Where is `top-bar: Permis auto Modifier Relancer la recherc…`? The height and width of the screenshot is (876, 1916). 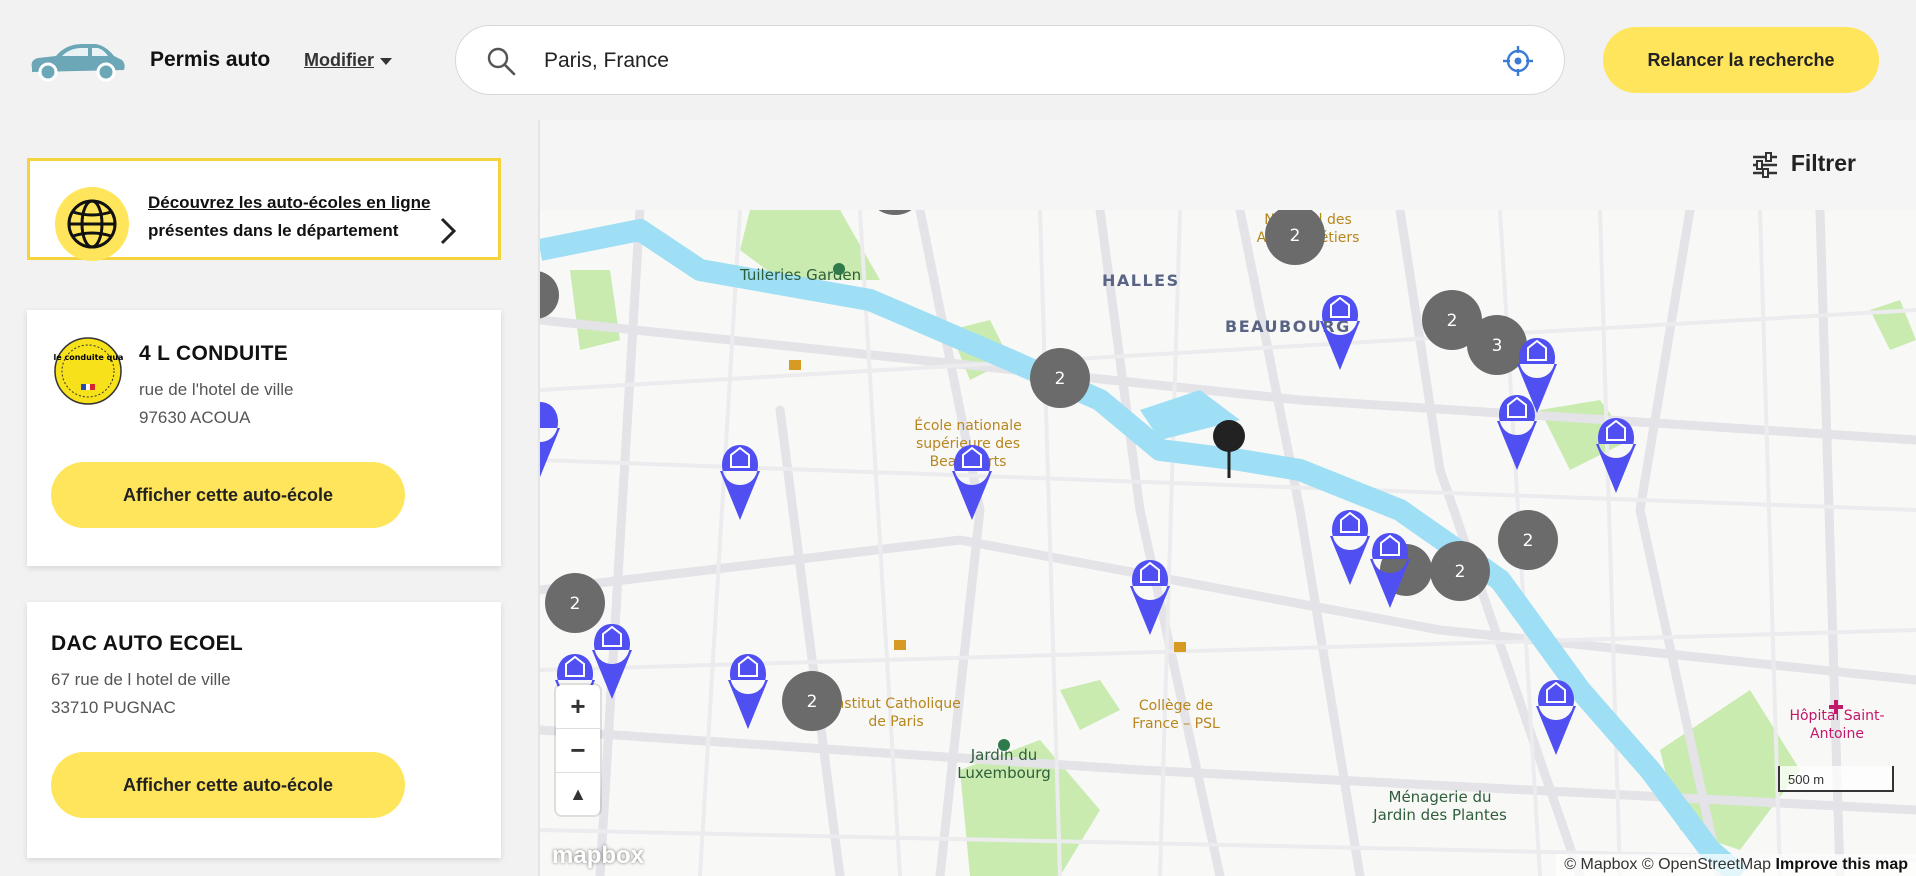
top-bar: Permis auto Modifier Relancer la recherc… is located at coordinates (958, 60).